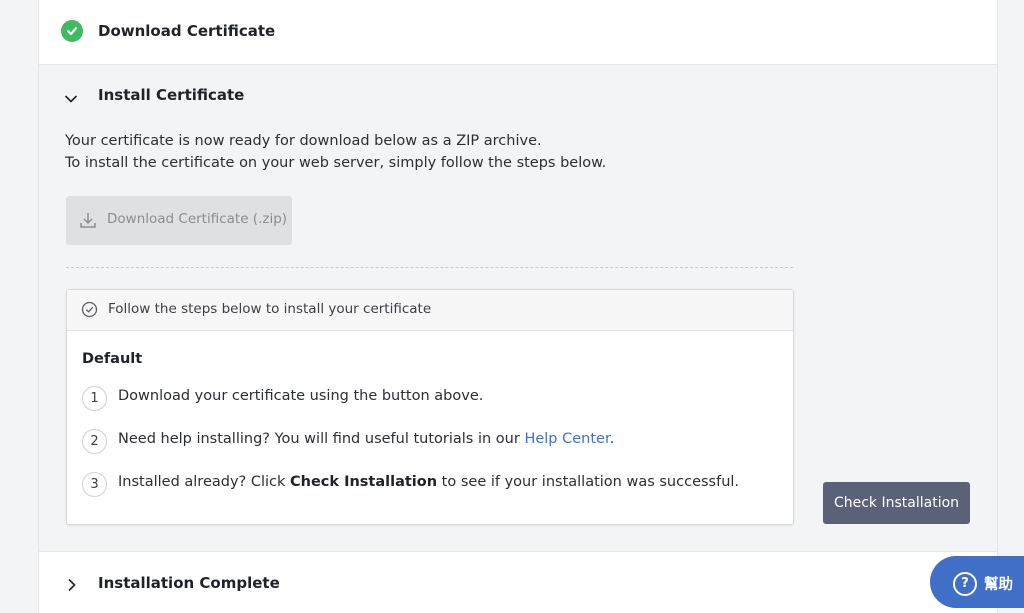 The image size is (1024, 613). Describe the element at coordinates (72, 31) in the screenshot. I see `check-circle-icon` at that location.